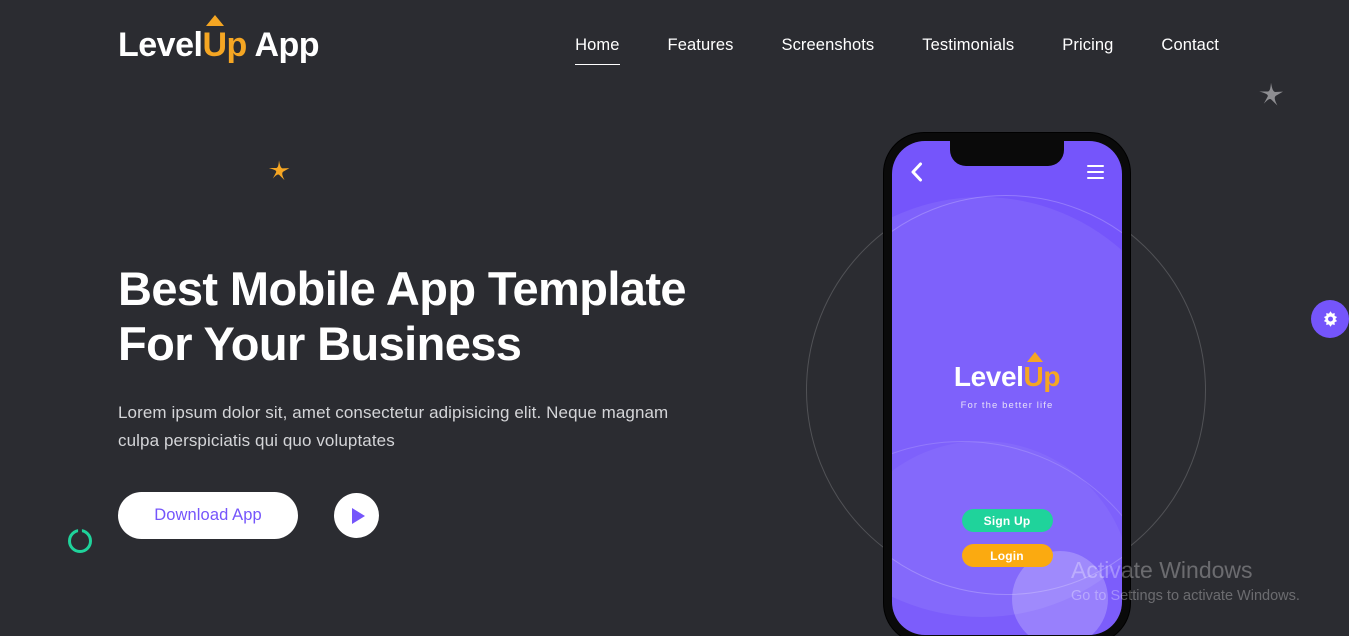 The height and width of the screenshot is (636, 1349). Describe the element at coordinates (402, 288) in the screenshot. I see `hero-title-line-1: Best Mobile App Template` at that location.